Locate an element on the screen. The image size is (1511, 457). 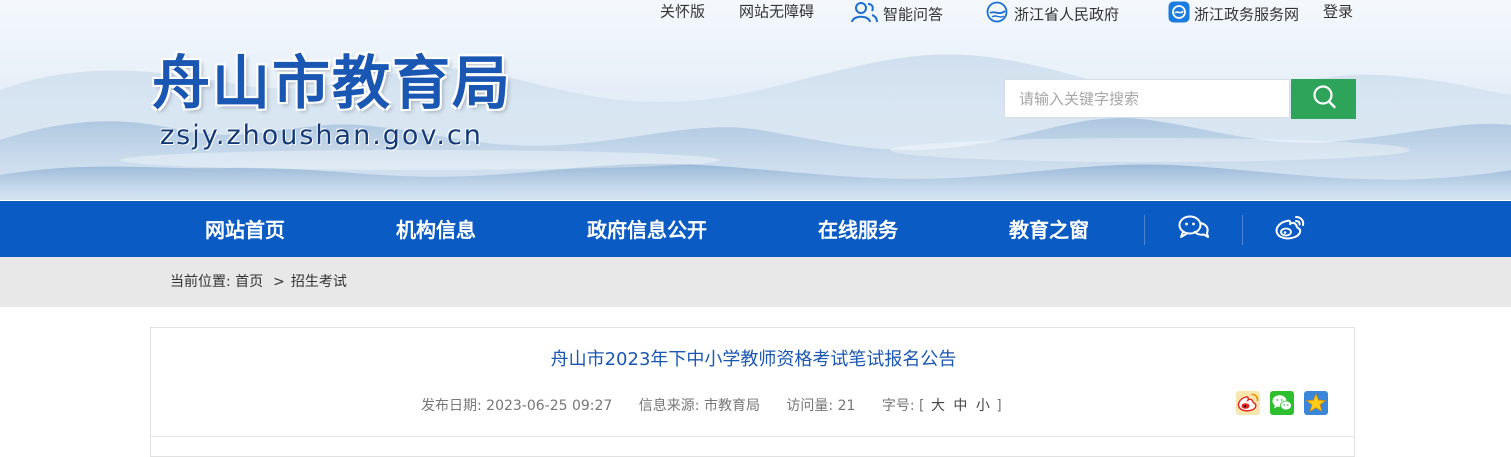
smart-qa-label: 智能问答 is located at coordinates (913, 14).